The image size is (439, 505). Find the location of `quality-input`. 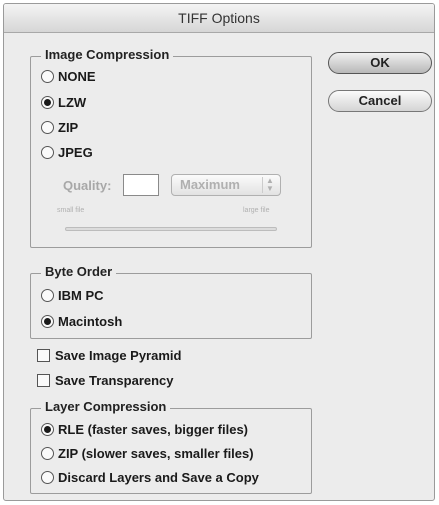

quality-input is located at coordinates (141, 185).